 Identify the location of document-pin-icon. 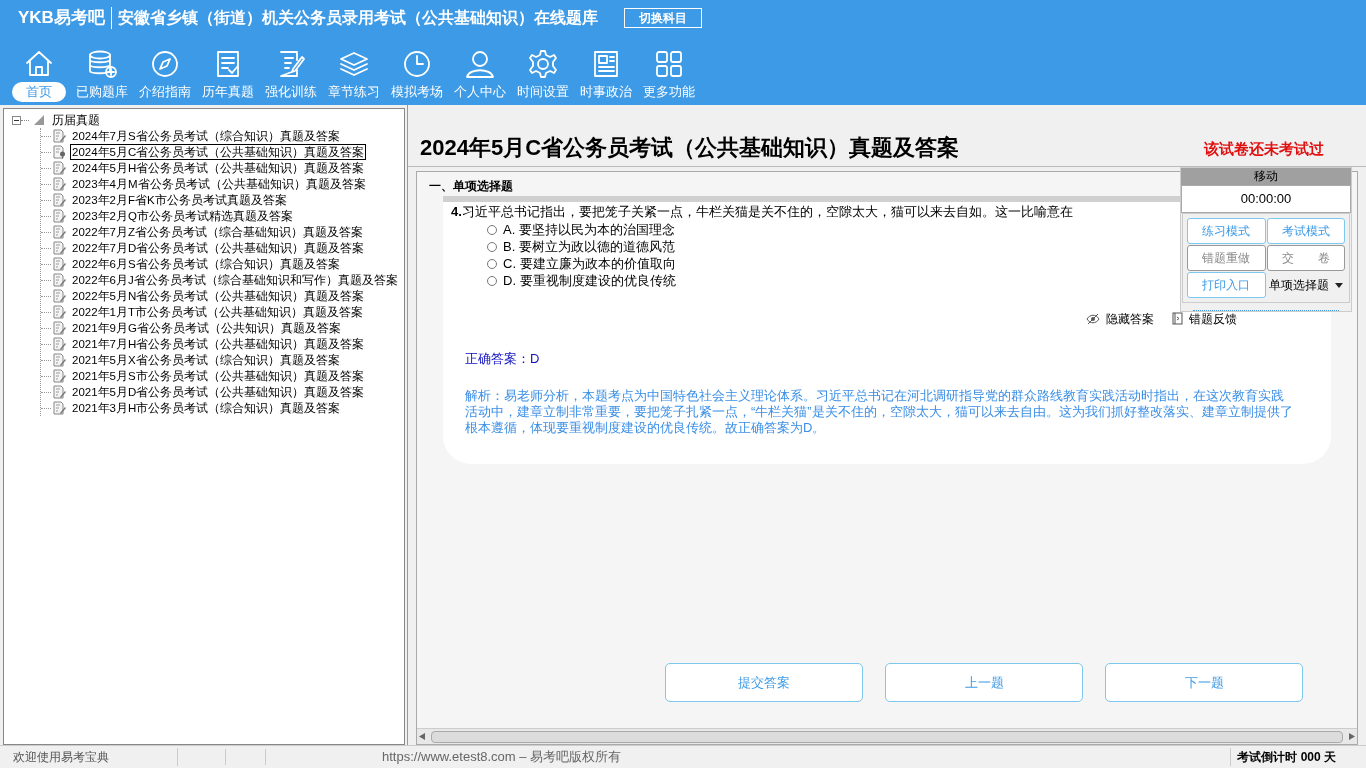
(59, 152).